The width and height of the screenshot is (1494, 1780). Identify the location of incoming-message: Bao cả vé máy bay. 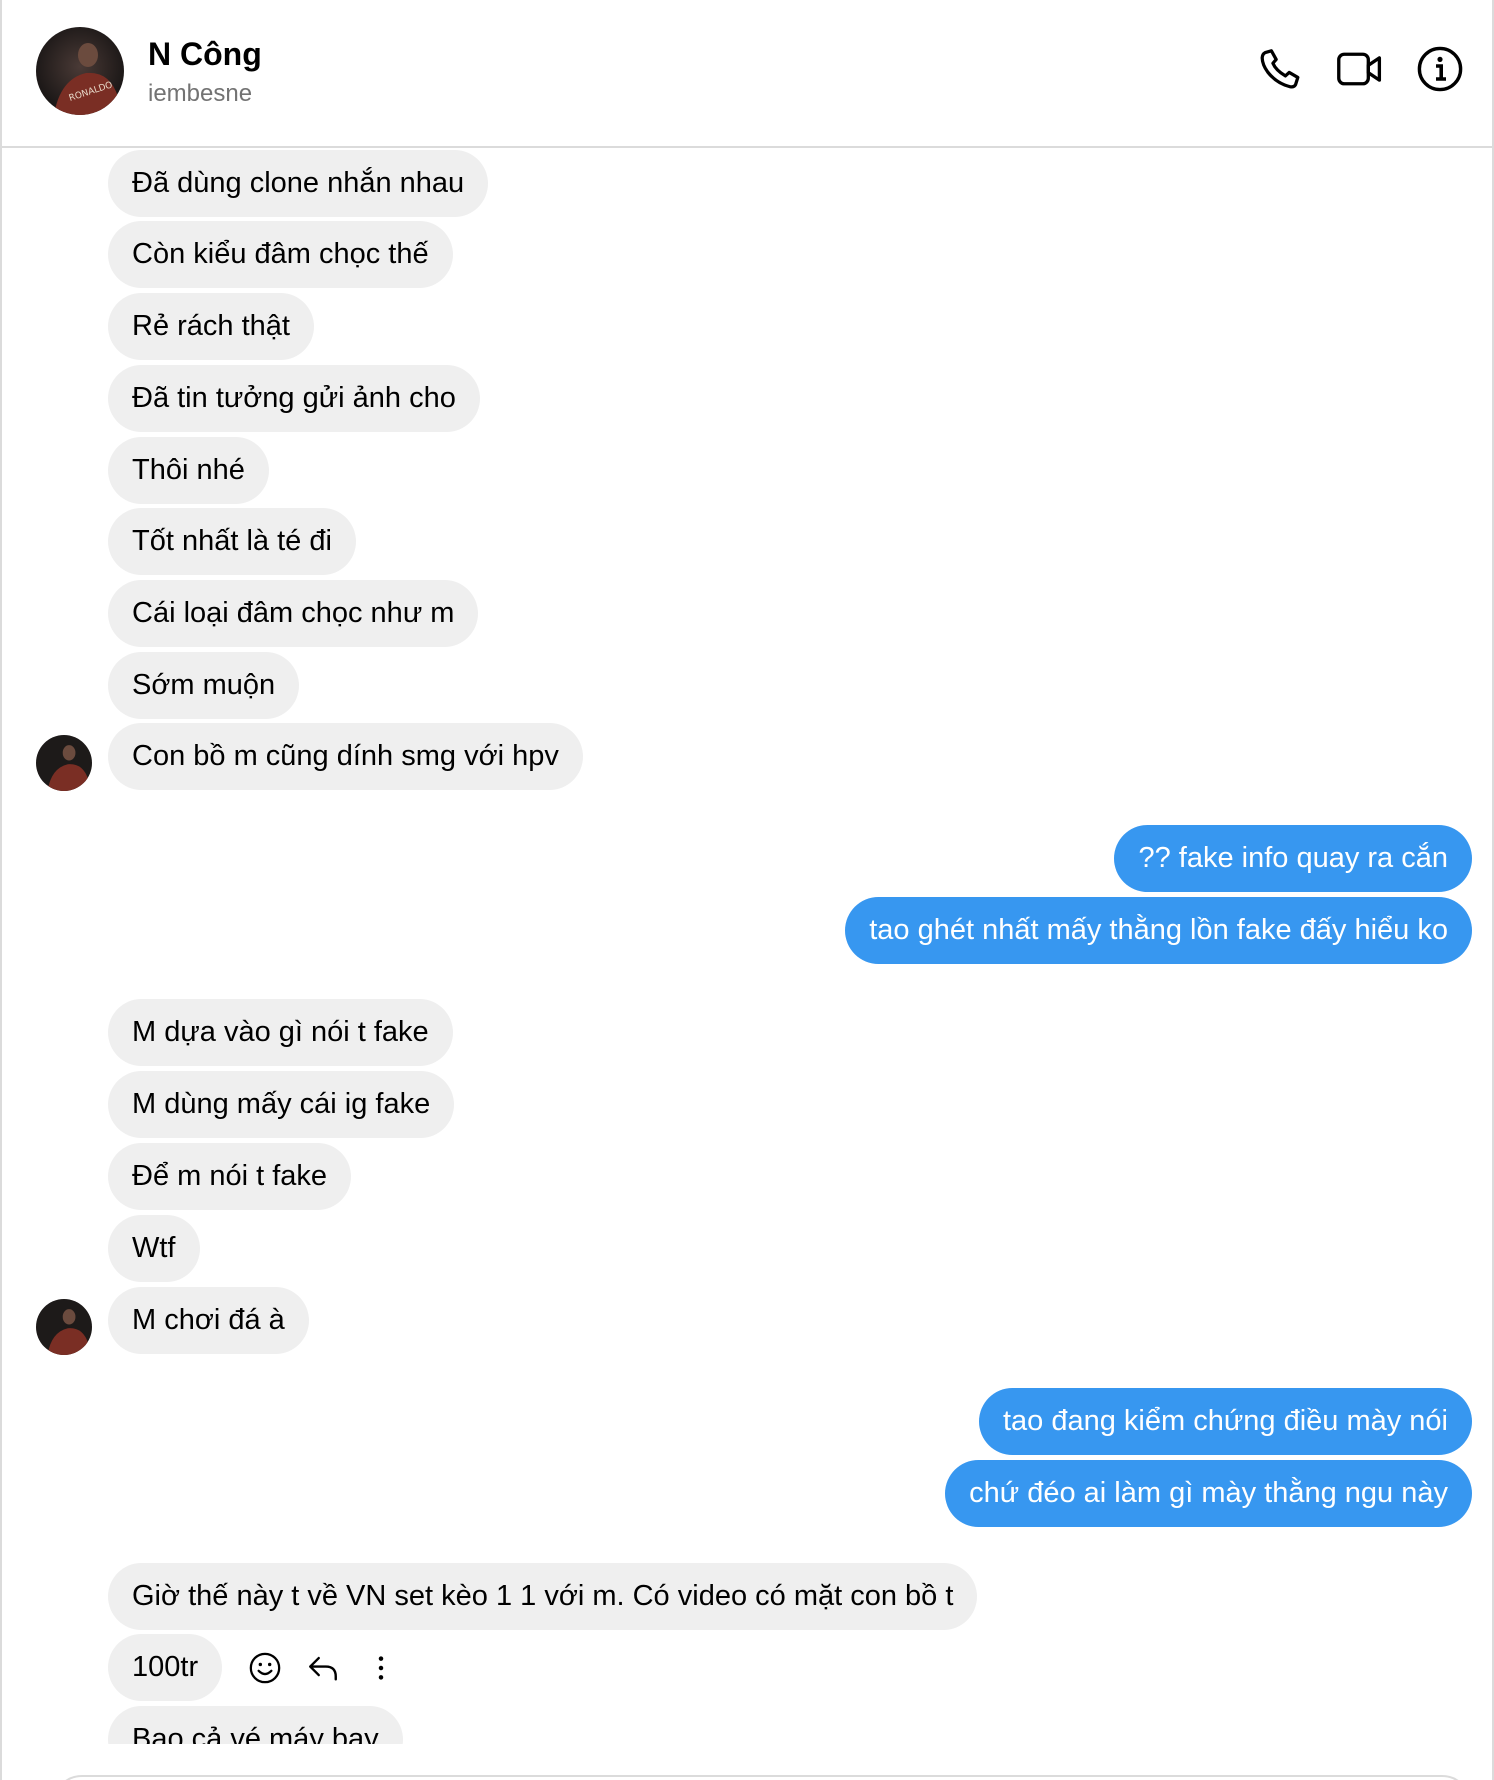
(255, 1725).